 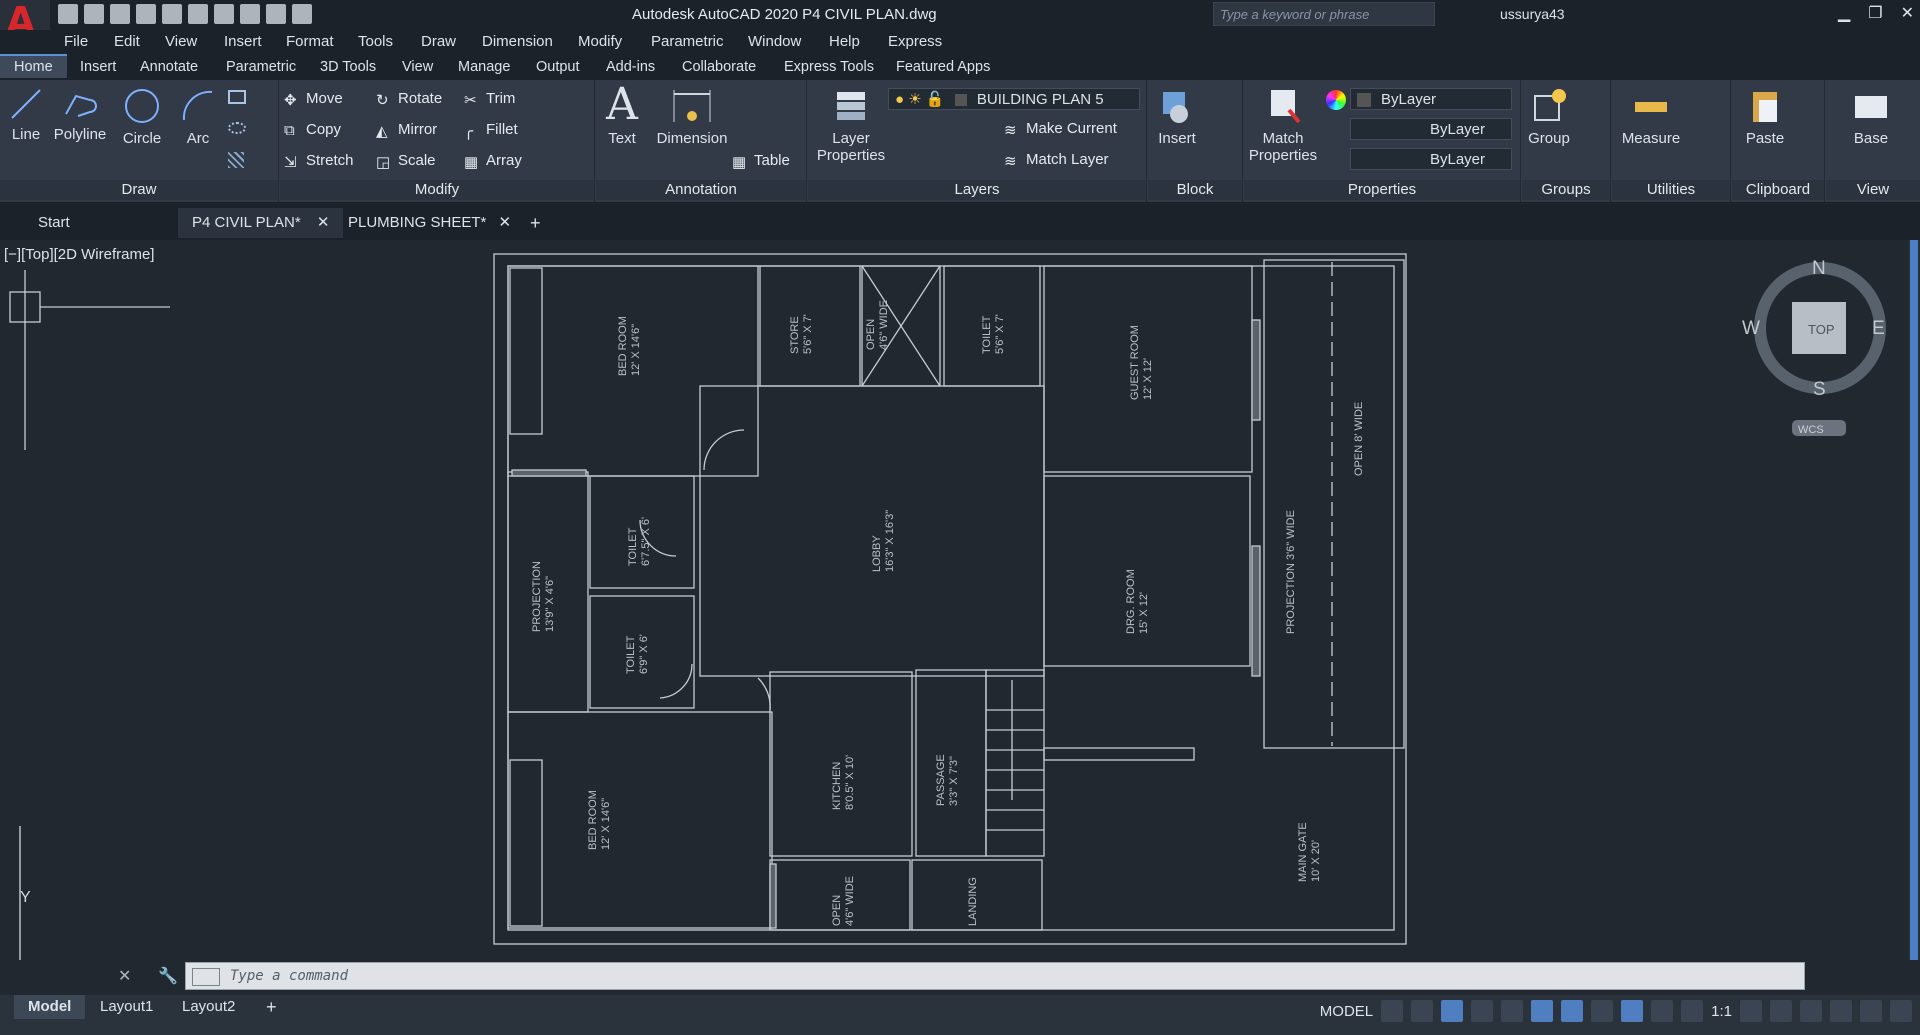 I want to click on ribbon-tab-3d-tools: 3D Tools, so click(x=348, y=67).